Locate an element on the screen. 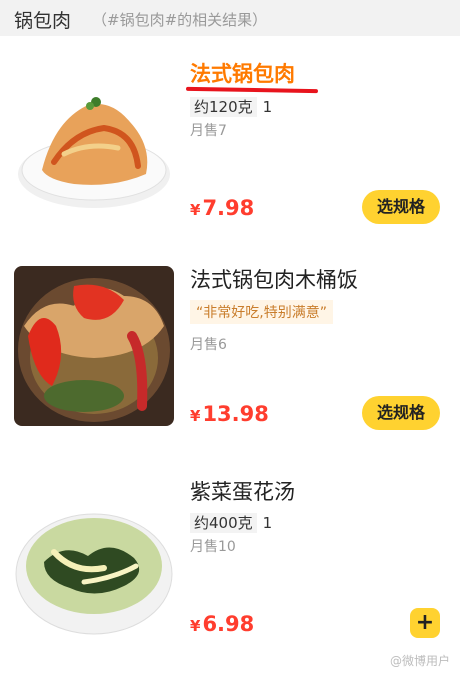 This screenshot has width=460, height=679. price-value: 13.98 is located at coordinates (235, 414).